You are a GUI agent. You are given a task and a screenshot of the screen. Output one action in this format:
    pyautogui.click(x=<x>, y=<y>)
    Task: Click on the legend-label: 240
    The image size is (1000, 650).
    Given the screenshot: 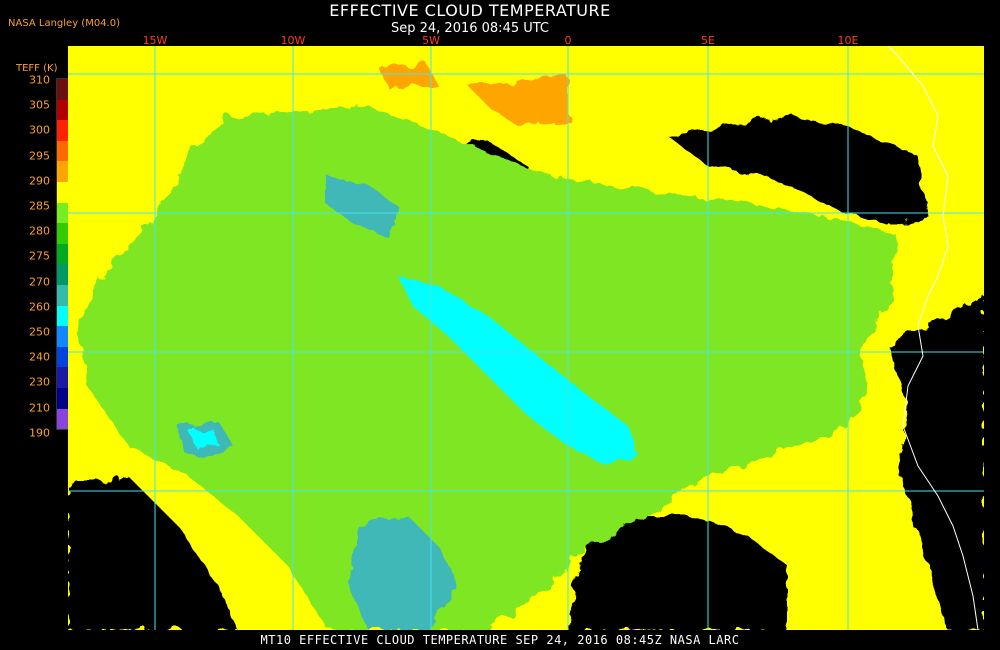 What is the action you would take?
    pyautogui.click(x=39, y=357)
    